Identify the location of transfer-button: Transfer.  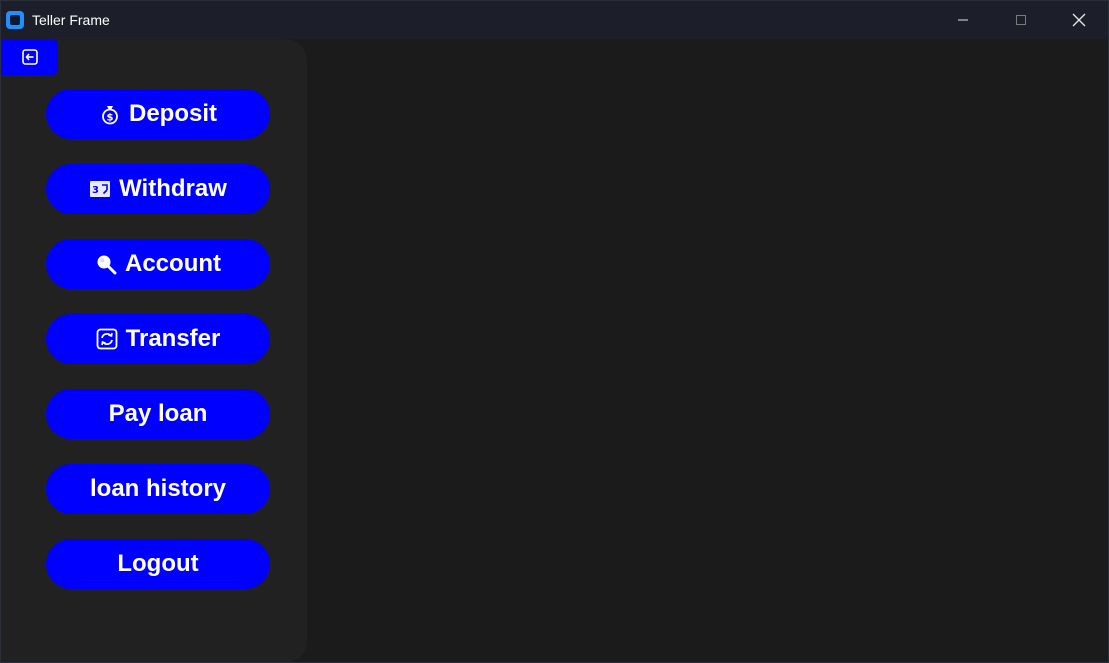
(158, 339).